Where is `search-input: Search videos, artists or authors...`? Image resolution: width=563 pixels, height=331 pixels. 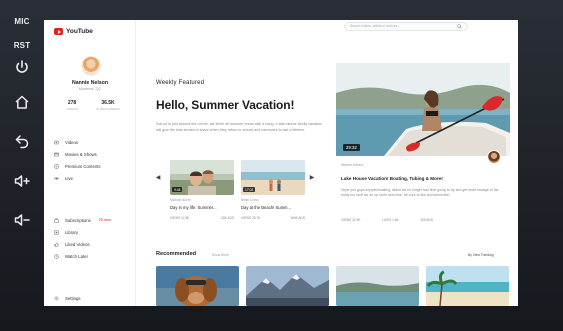
search-input: Search videos, artists or authors... is located at coordinates (406, 26).